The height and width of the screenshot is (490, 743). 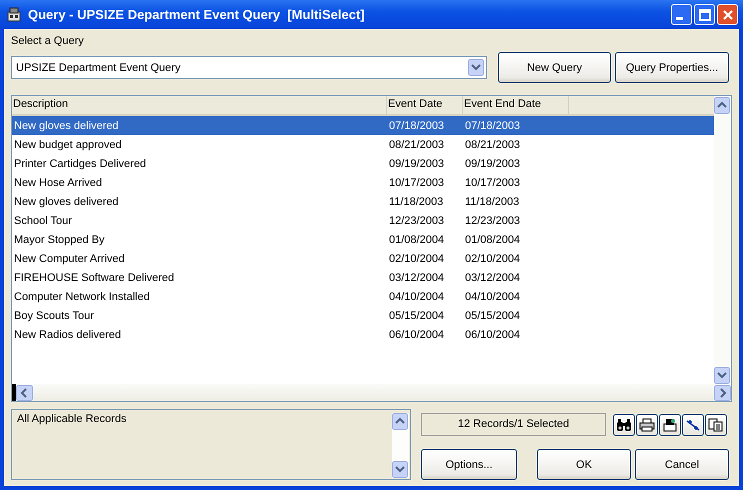 What do you see at coordinates (14, 14) in the screenshot?
I see `app-icon` at bounding box center [14, 14].